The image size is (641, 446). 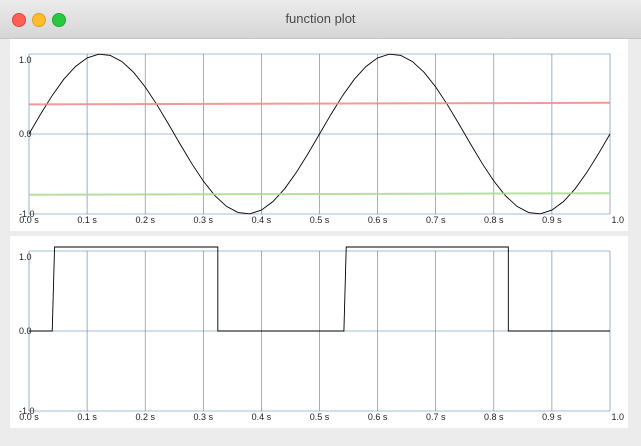 I want to click on window-title: function plot, so click(x=320, y=18).